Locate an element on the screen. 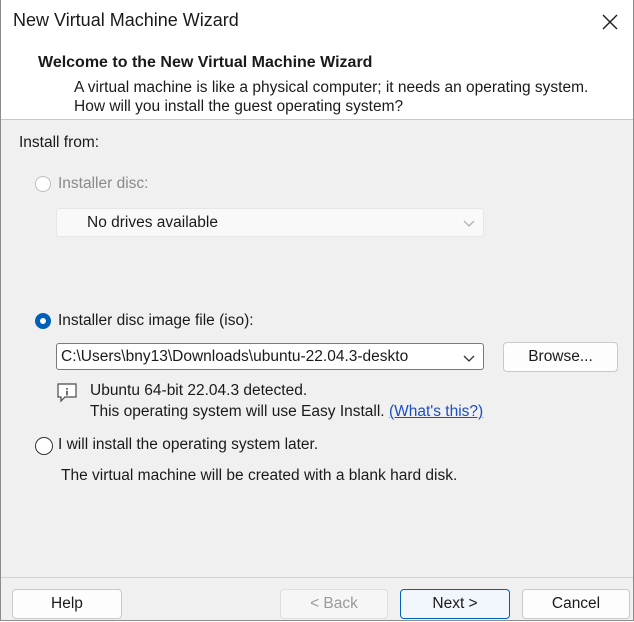 This screenshot has width=634, height=622. disc-drive-dropdown: No drives available is located at coordinates (270, 222).